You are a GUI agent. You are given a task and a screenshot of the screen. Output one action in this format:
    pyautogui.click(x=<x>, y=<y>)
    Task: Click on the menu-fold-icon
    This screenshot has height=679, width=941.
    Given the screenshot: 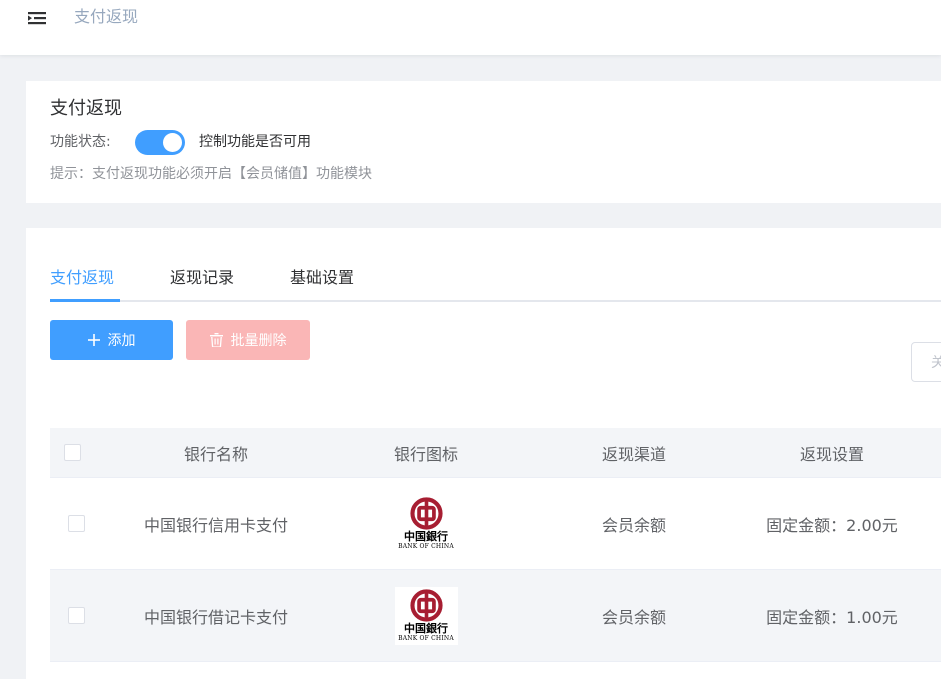 What is the action you would take?
    pyautogui.click(x=37, y=18)
    